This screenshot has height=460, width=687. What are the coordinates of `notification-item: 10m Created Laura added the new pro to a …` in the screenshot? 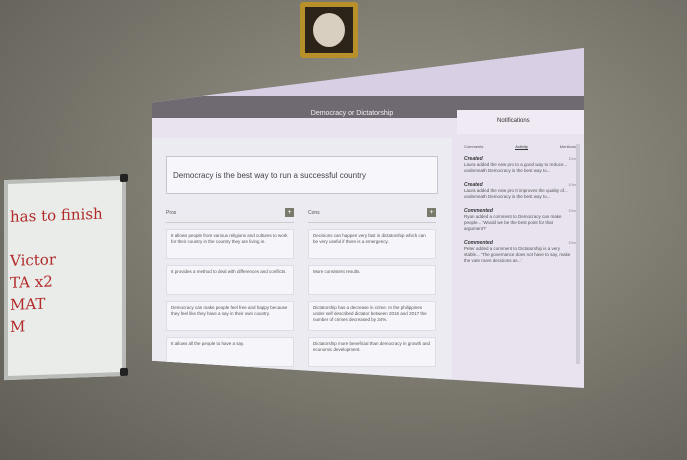 It's located at (520, 165).